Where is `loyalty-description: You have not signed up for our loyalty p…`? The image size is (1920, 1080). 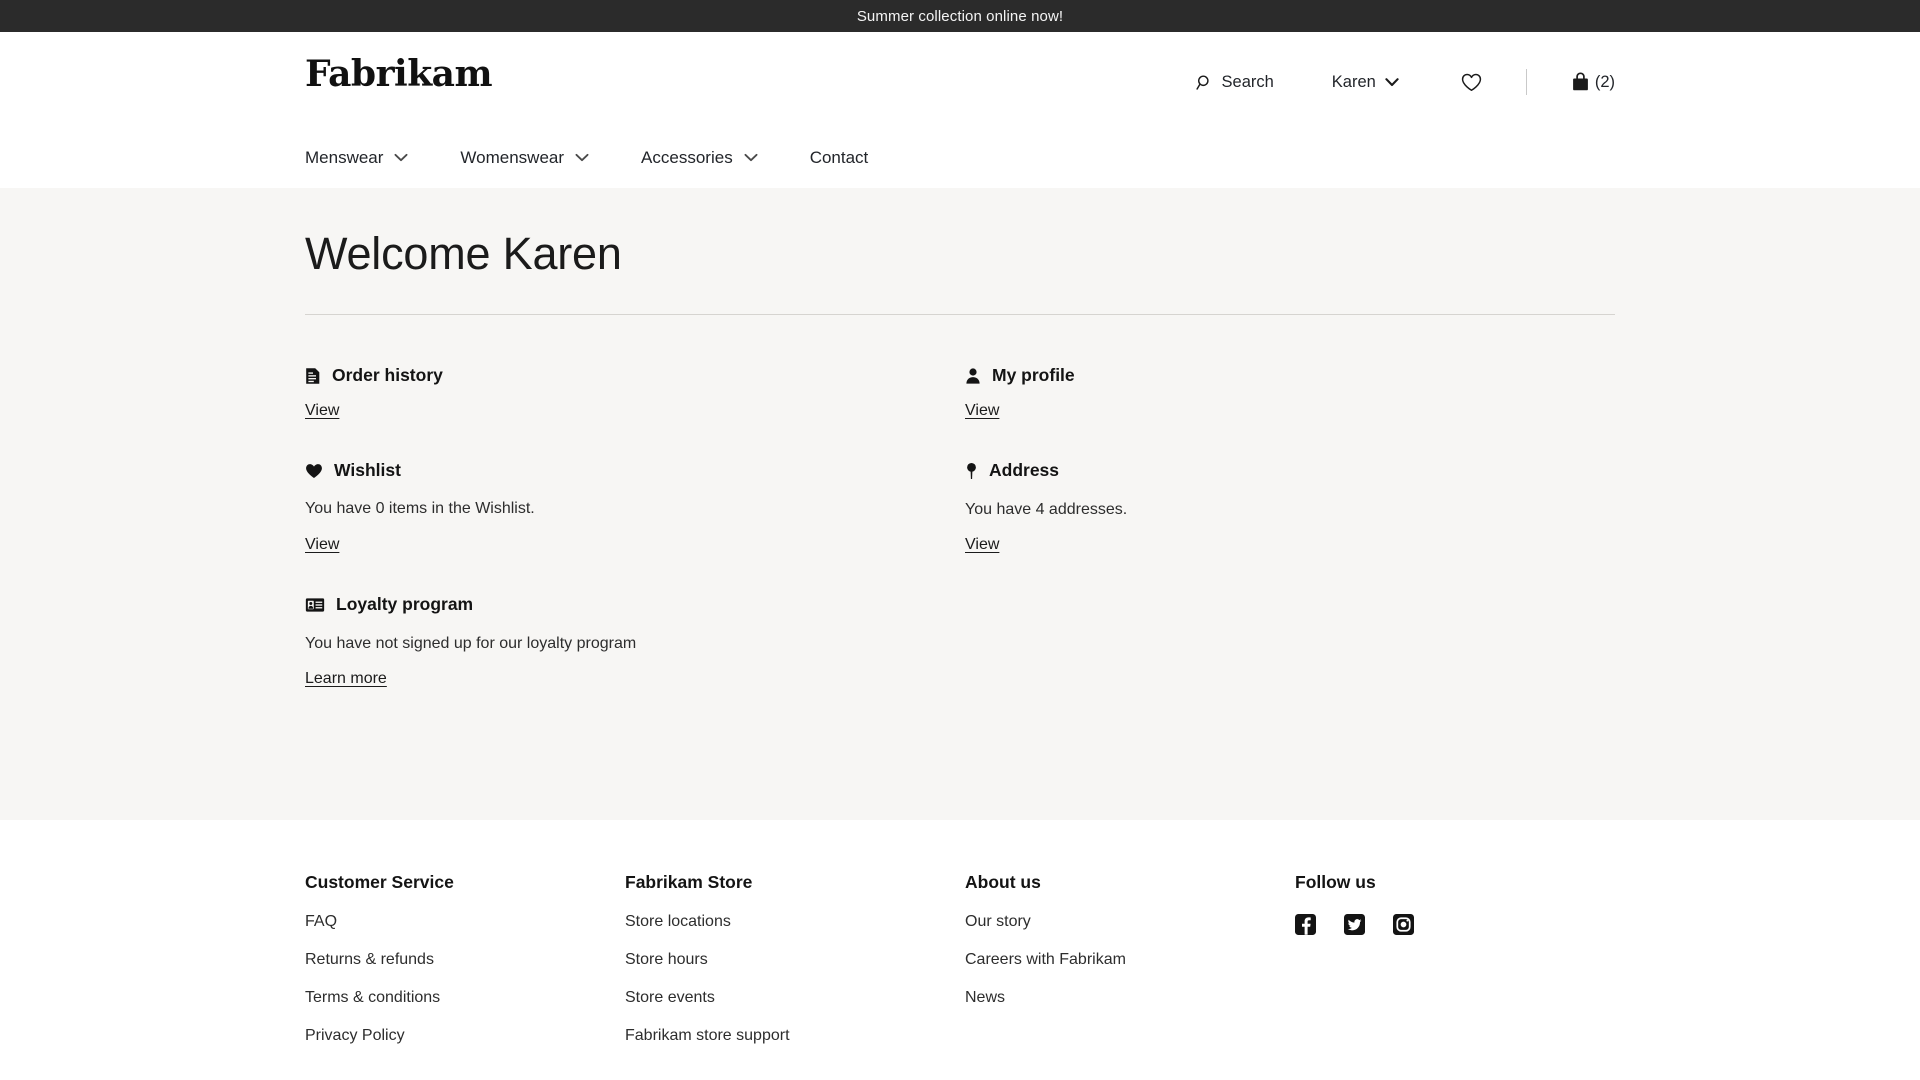
loyalty-description: You have not signed up for our loyalty p… is located at coordinates (471, 643).